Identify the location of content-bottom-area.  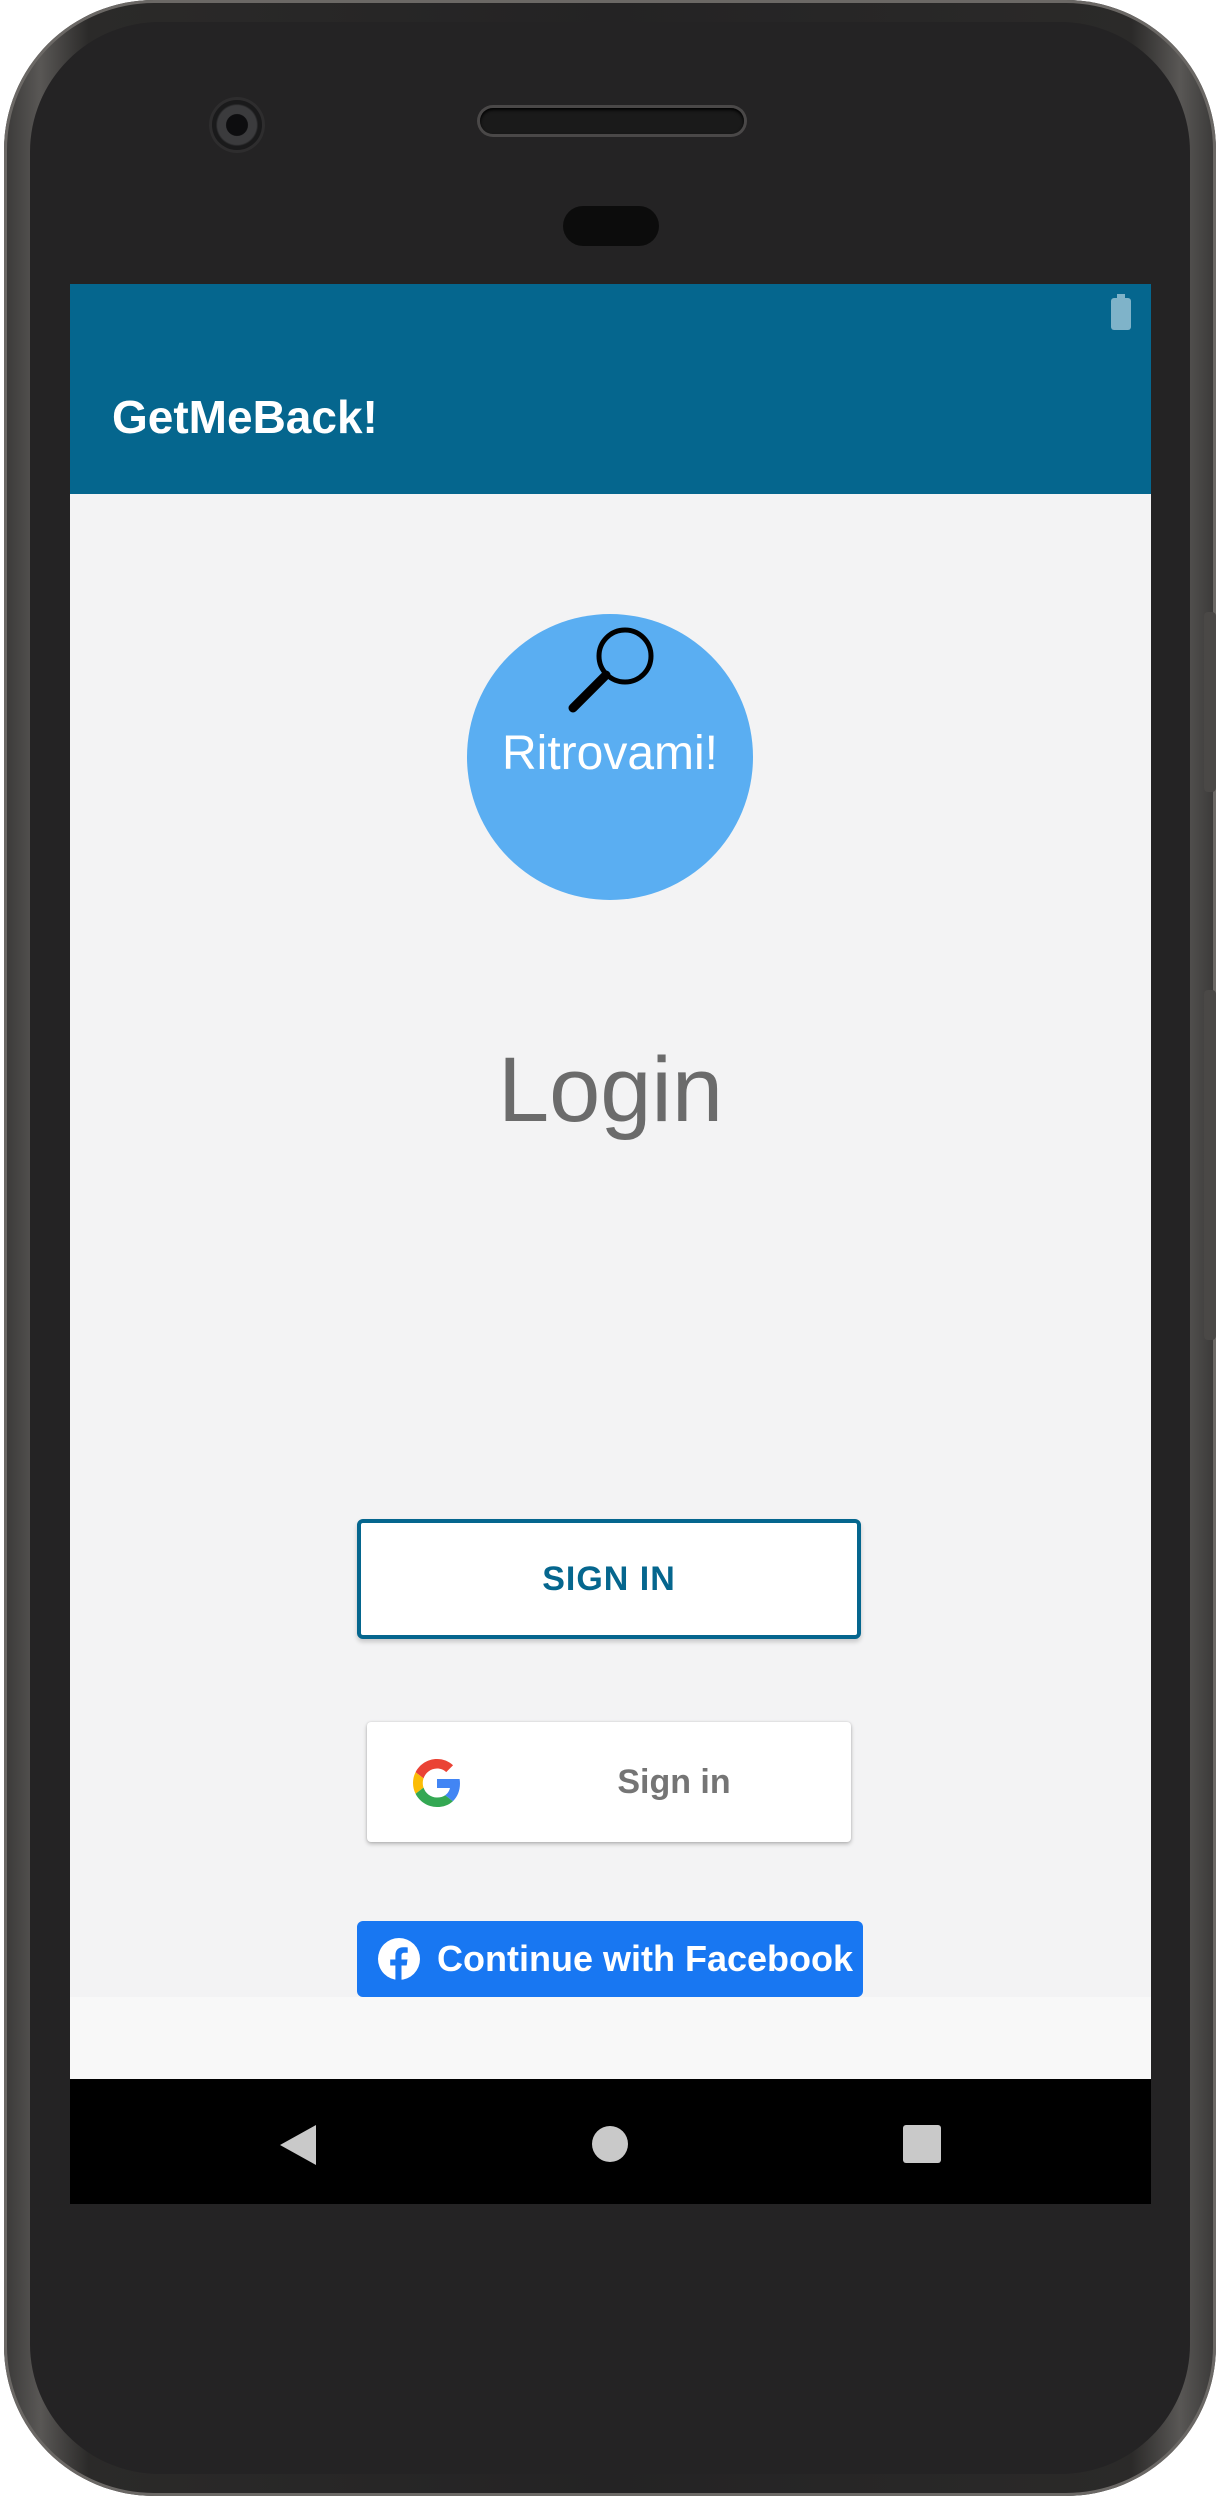
(610, 2038).